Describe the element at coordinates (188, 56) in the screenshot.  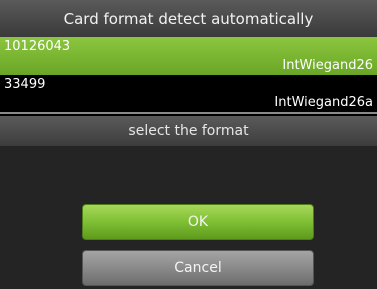
I see `card-row-selected: 10126043 IntWiegand26` at that location.